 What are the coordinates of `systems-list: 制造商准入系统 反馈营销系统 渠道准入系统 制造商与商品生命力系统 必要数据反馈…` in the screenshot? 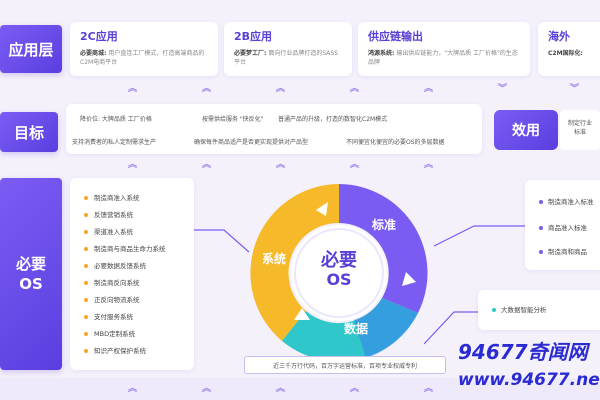 It's located at (132, 274).